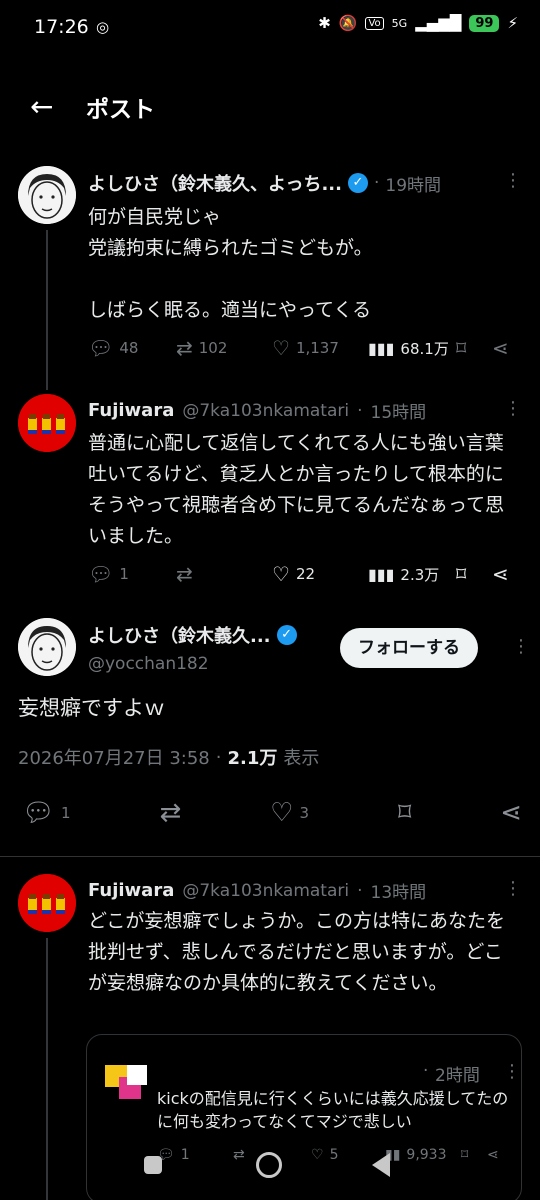 Image resolution: width=540 pixels, height=1200 pixels. I want to click on status-time: 17:26, so click(61, 27).